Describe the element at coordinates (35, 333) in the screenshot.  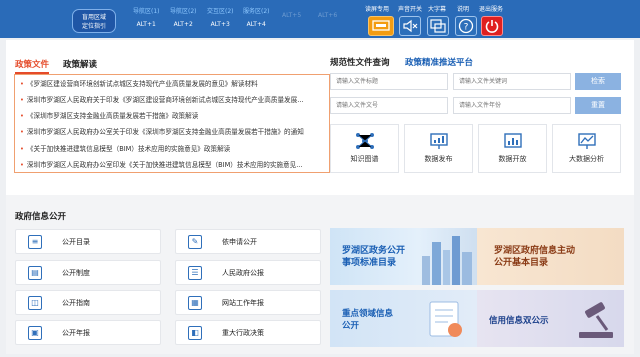
I see `annual-report-icon: ▣` at that location.